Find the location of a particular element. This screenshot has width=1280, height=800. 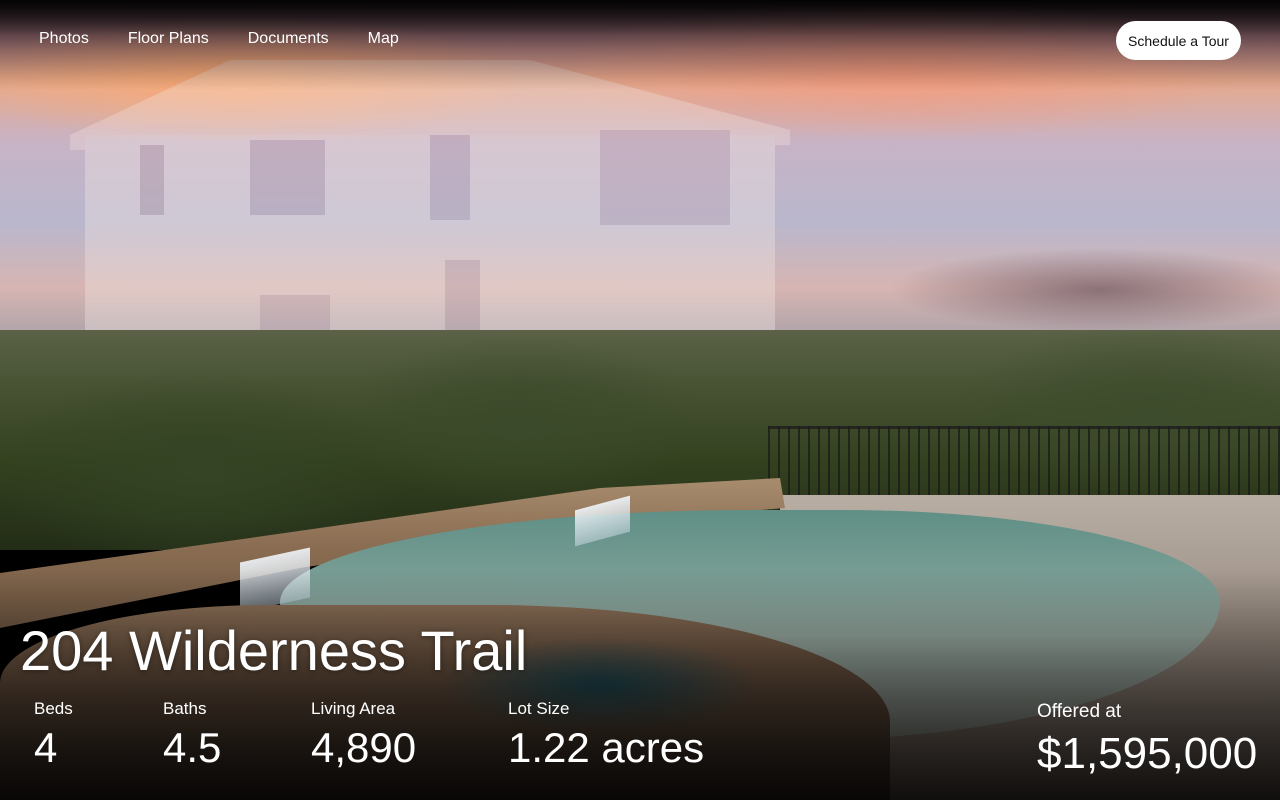

nav-link-map: Map is located at coordinates (383, 39).